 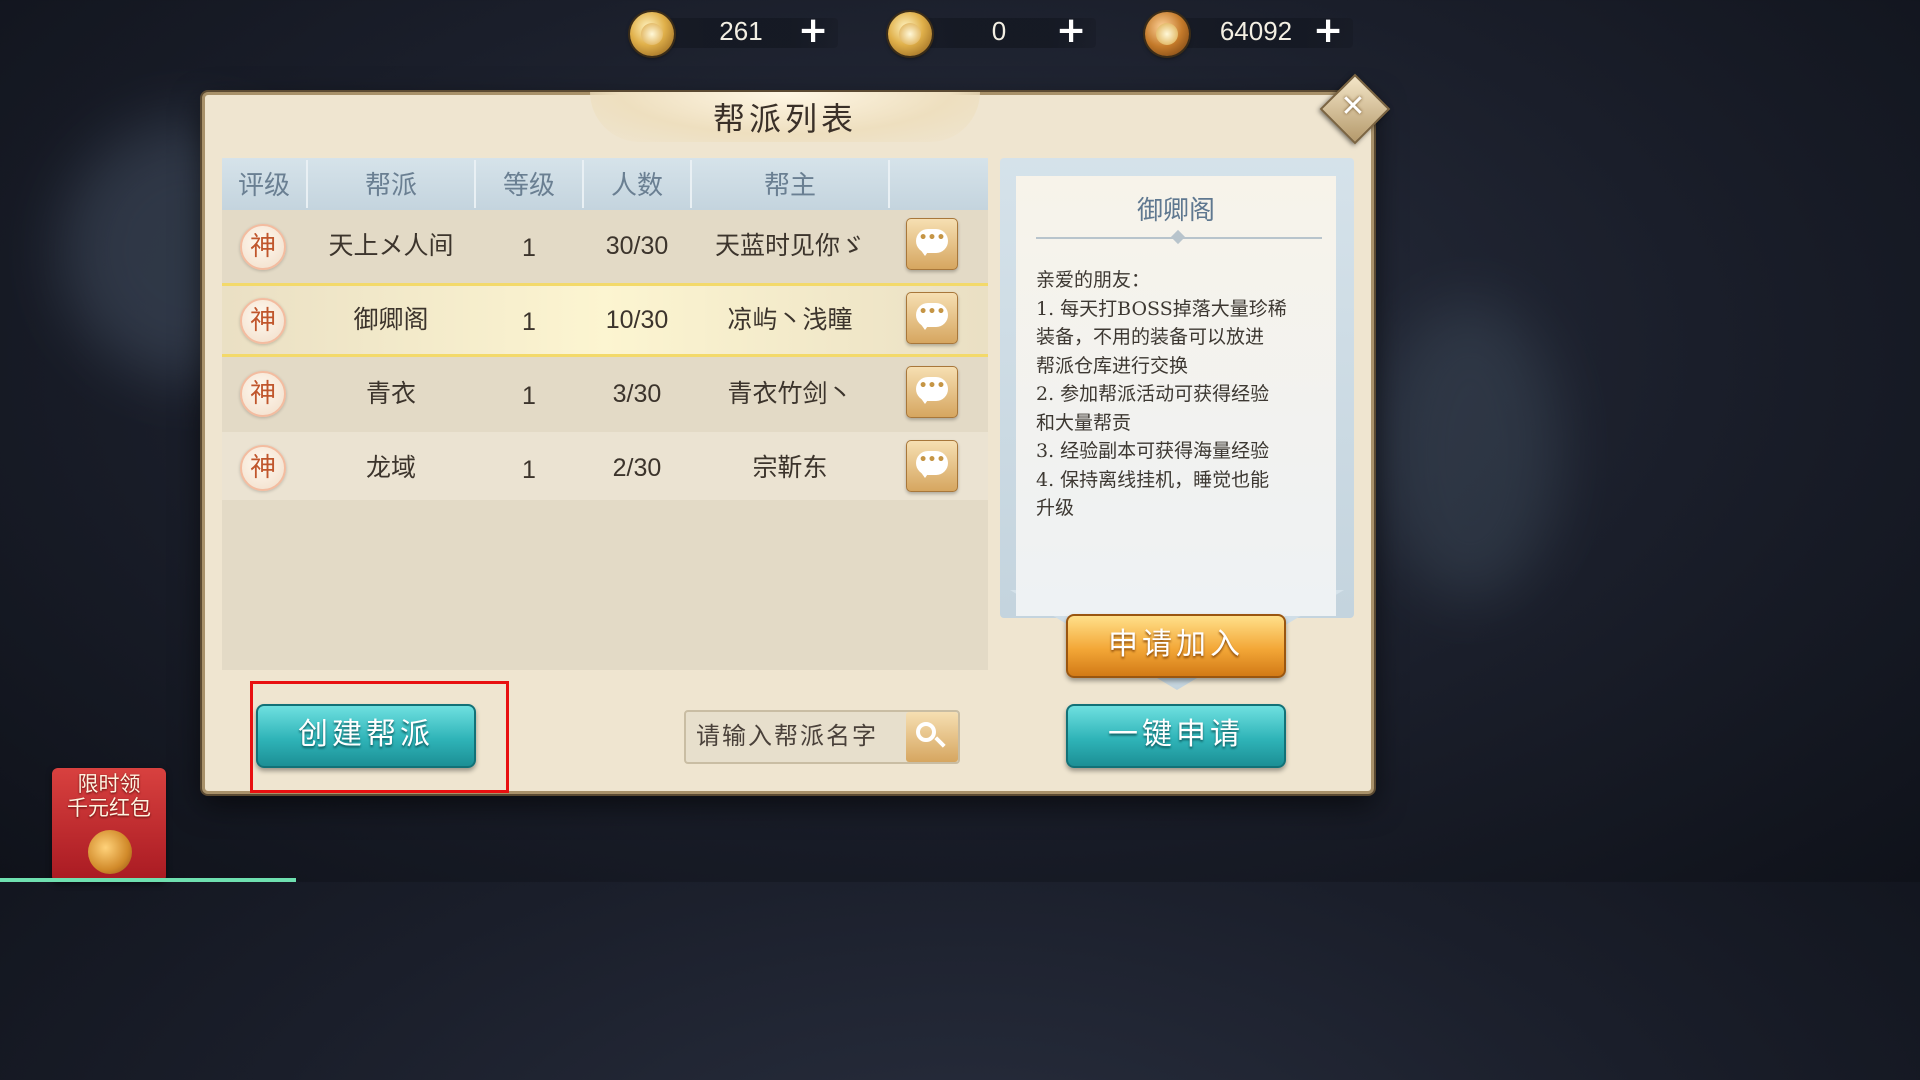 I want to click on header-members: 人数, so click(x=636, y=186).